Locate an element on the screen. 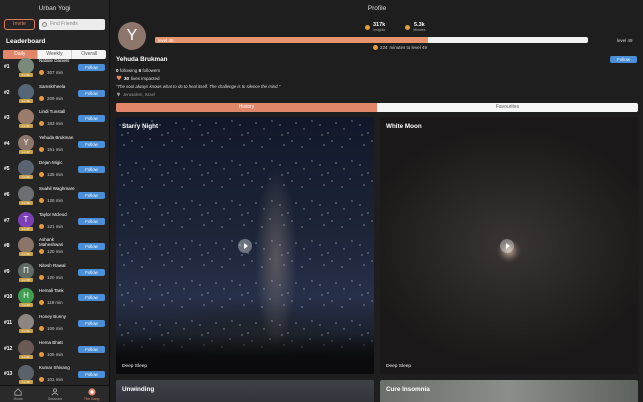 The width and height of the screenshot is (643, 402). leaderboard-row: #7 T Lv 27 Taylor Mcleod 121 min Follow is located at coordinates (54, 222).